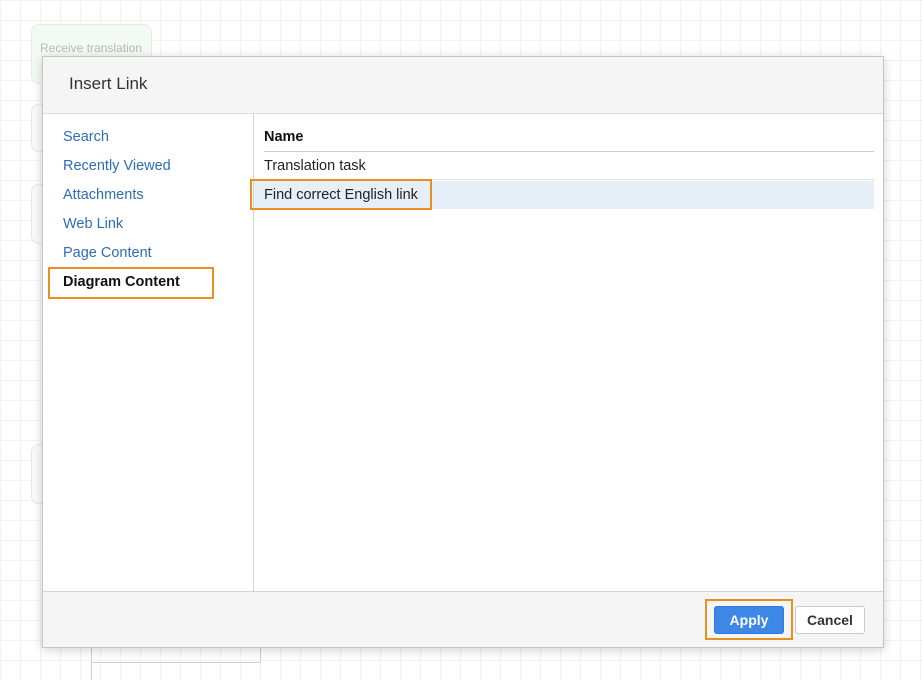 The width and height of the screenshot is (923, 680). What do you see at coordinates (463, 85) in the screenshot?
I see `dialog-header: Insert Link` at bounding box center [463, 85].